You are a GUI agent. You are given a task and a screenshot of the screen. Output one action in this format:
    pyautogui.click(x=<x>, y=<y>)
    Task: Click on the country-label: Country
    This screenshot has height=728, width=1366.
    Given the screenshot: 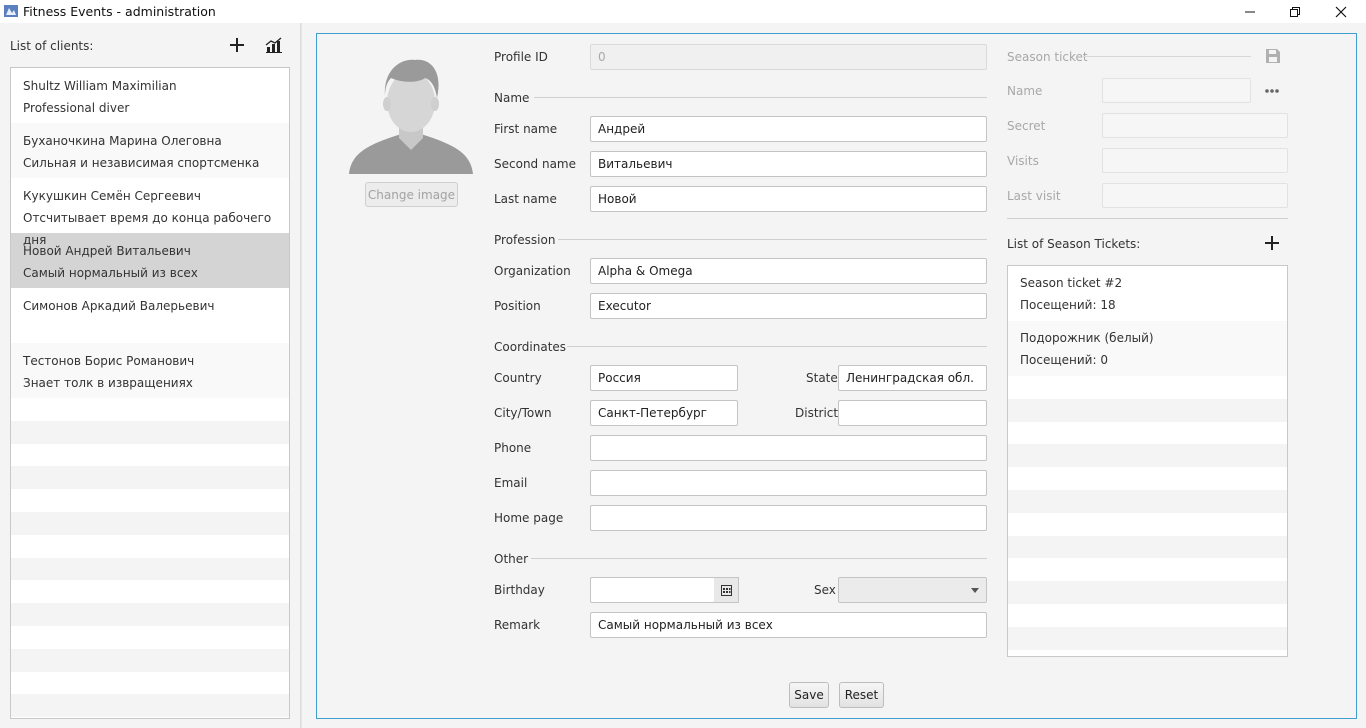 What is the action you would take?
    pyautogui.click(x=518, y=378)
    